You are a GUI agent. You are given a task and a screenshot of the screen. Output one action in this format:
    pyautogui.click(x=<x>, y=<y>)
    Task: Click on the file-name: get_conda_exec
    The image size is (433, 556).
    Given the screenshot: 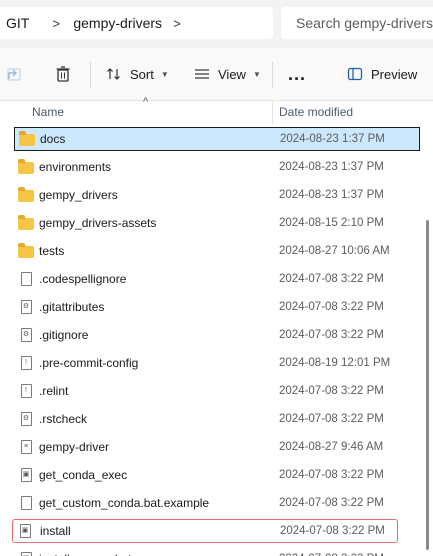 What is the action you would take?
    pyautogui.click(x=83, y=475)
    